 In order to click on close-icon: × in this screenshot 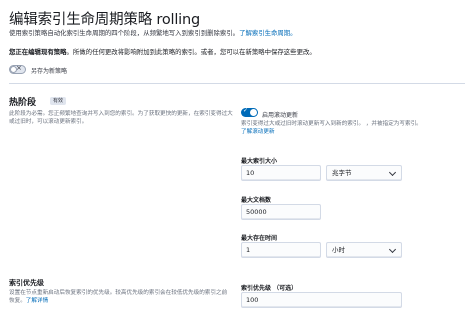, I will do `click(19, 68)`.